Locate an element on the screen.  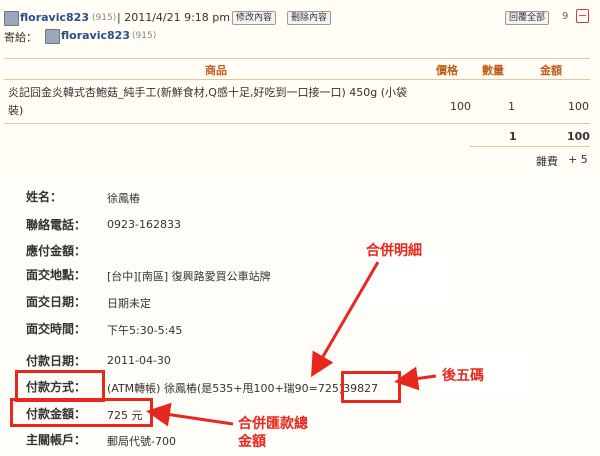
arrow-merge-detail is located at coordinates (345, 319).